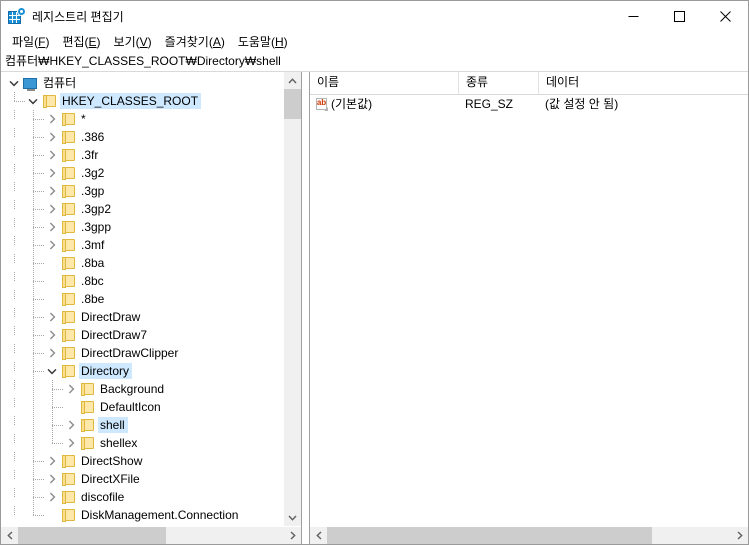 This screenshot has width=749, height=545. I want to click on tree-scroll-up-button, so click(292, 80).